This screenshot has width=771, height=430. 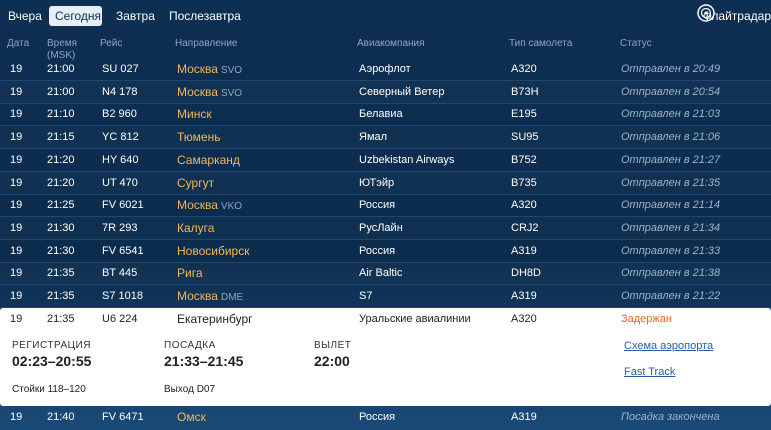 I want to click on flight-time: 21:40, so click(x=61, y=417).